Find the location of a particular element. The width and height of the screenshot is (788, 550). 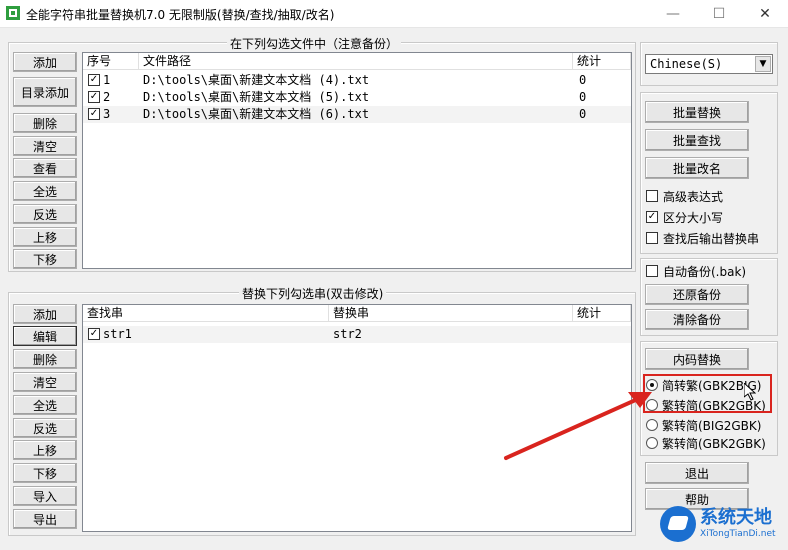

match-case-checkbox: ✓ 区分大小写 is located at coordinates (684, 217).